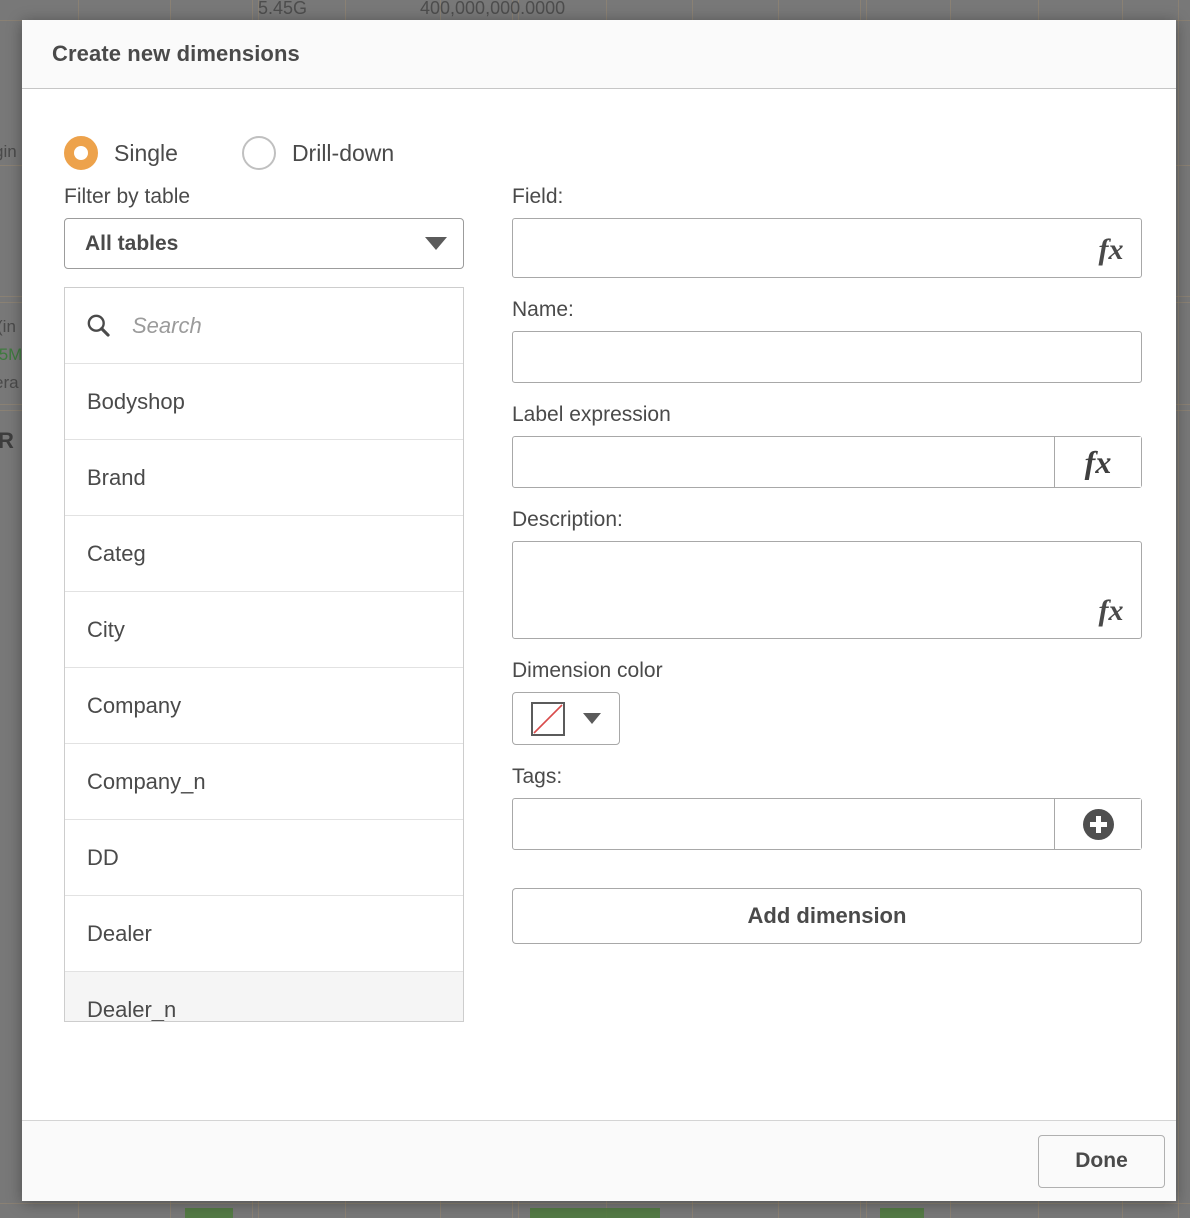 This screenshot has height=1218, width=1190. I want to click on table-filter-select: All tables, so click(264, 243).